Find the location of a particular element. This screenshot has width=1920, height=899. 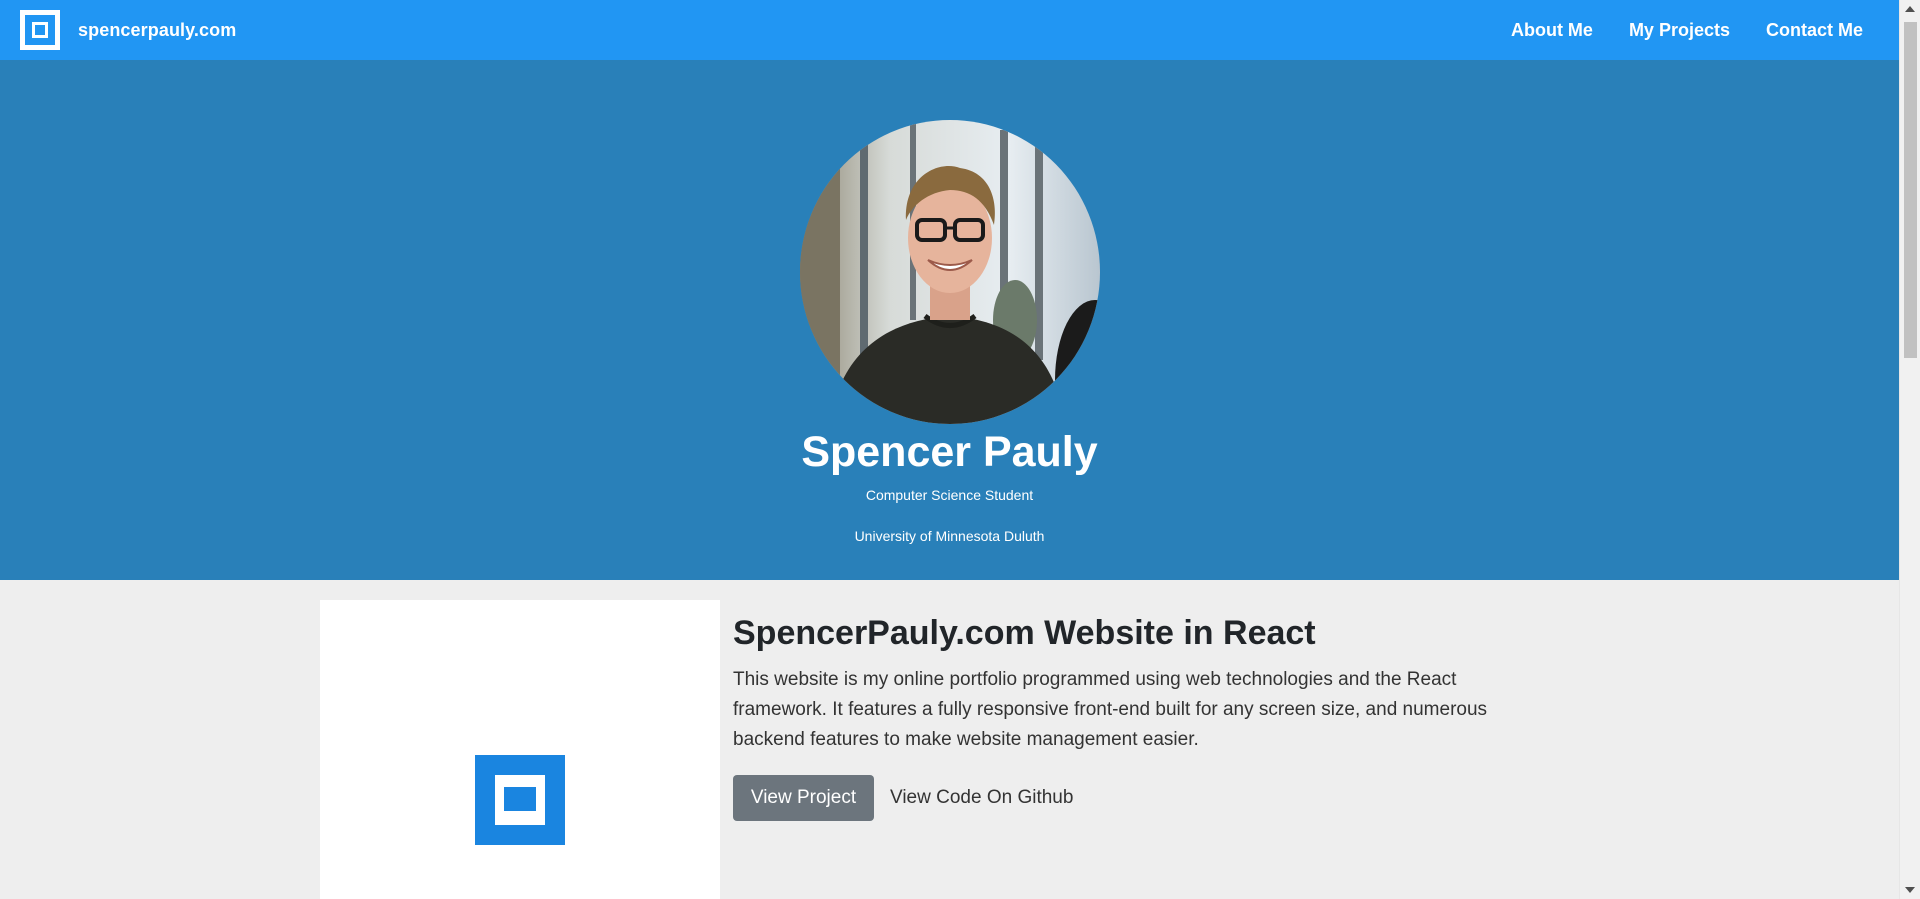

github-link: View Code On Github is located at coordinates (981, 798).